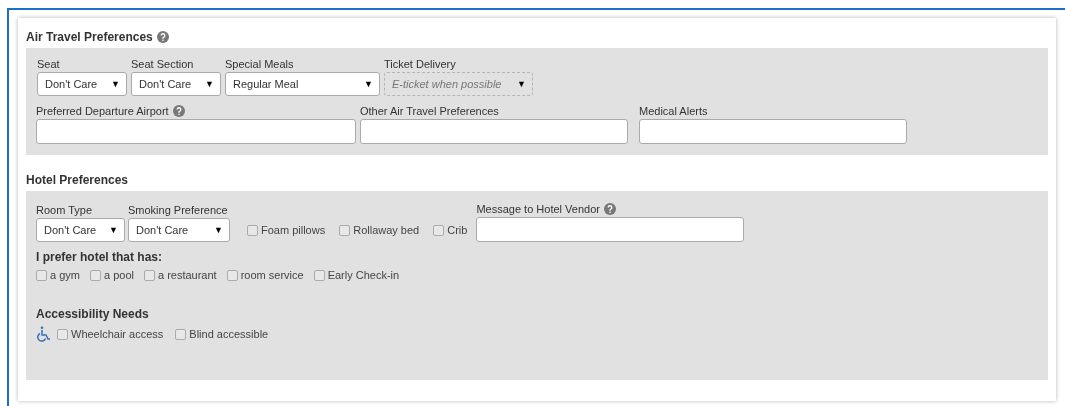 The width and height of the screenshot is (1065, 406). What do you see at coordinates (100, 258) in the screenshot?
I see `amenities-heading: I prefer hotel that has:` at bounding box center [100, 258].